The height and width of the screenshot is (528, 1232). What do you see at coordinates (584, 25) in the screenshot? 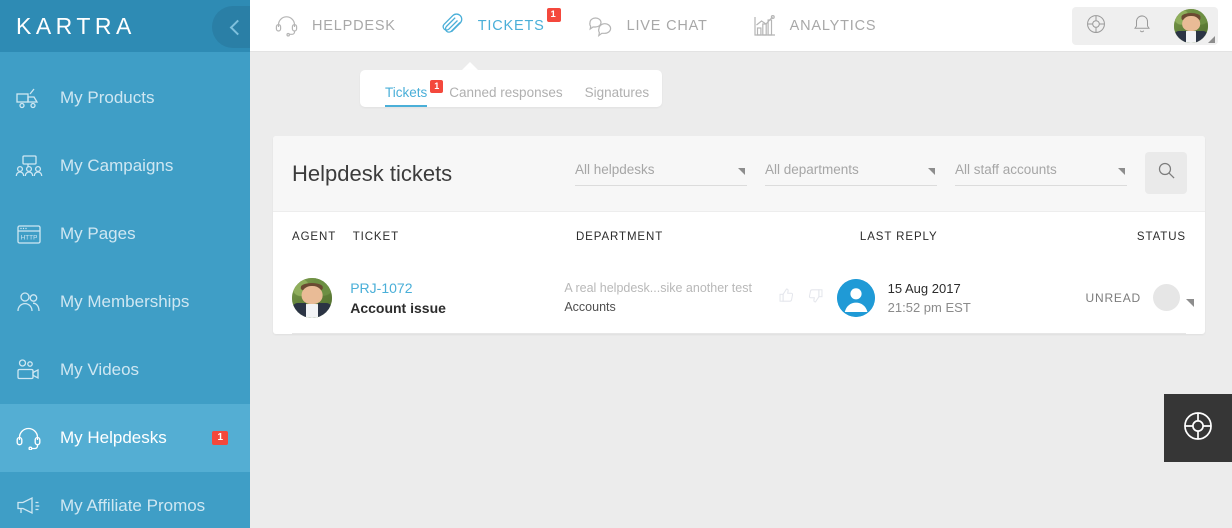
I see `top-nav: HELPDESK TICKETS 1 LIVE CHAT ANALYTICS` at bounding box center [584, 25].